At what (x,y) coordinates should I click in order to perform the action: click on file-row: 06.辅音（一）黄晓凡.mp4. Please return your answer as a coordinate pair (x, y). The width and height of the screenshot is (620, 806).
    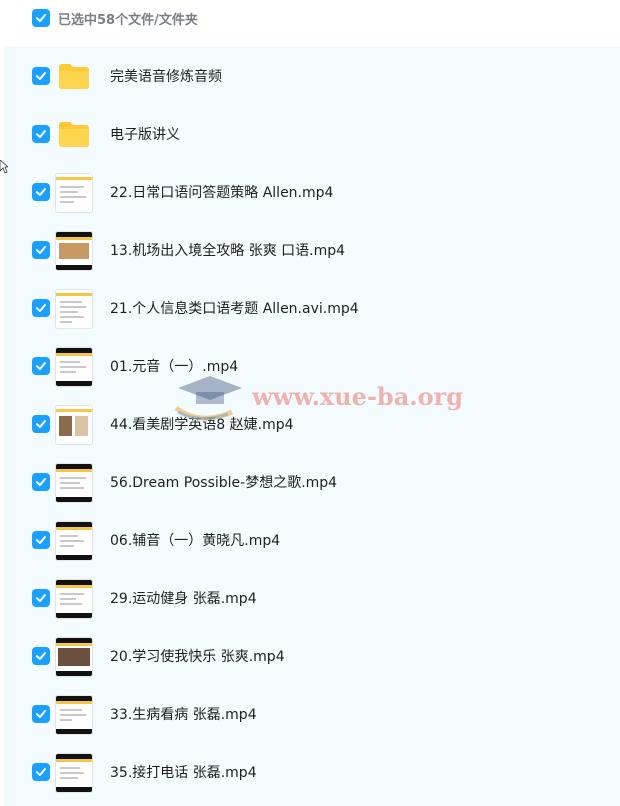
    Looking at the image, I should click on (312, 540).